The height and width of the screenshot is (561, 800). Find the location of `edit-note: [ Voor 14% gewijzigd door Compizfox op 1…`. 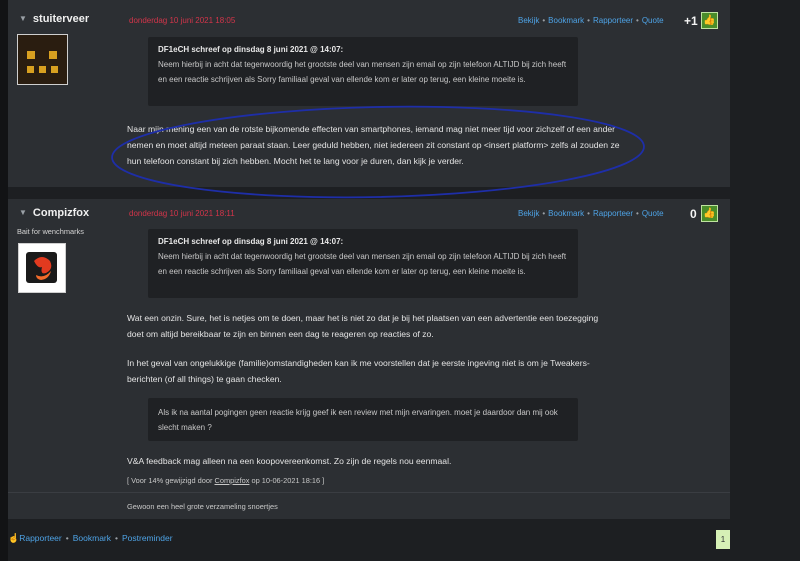

edit-note: [ Voor 14% gewijzigd door Compizfox op 1… is located at coordinates (226, 480).